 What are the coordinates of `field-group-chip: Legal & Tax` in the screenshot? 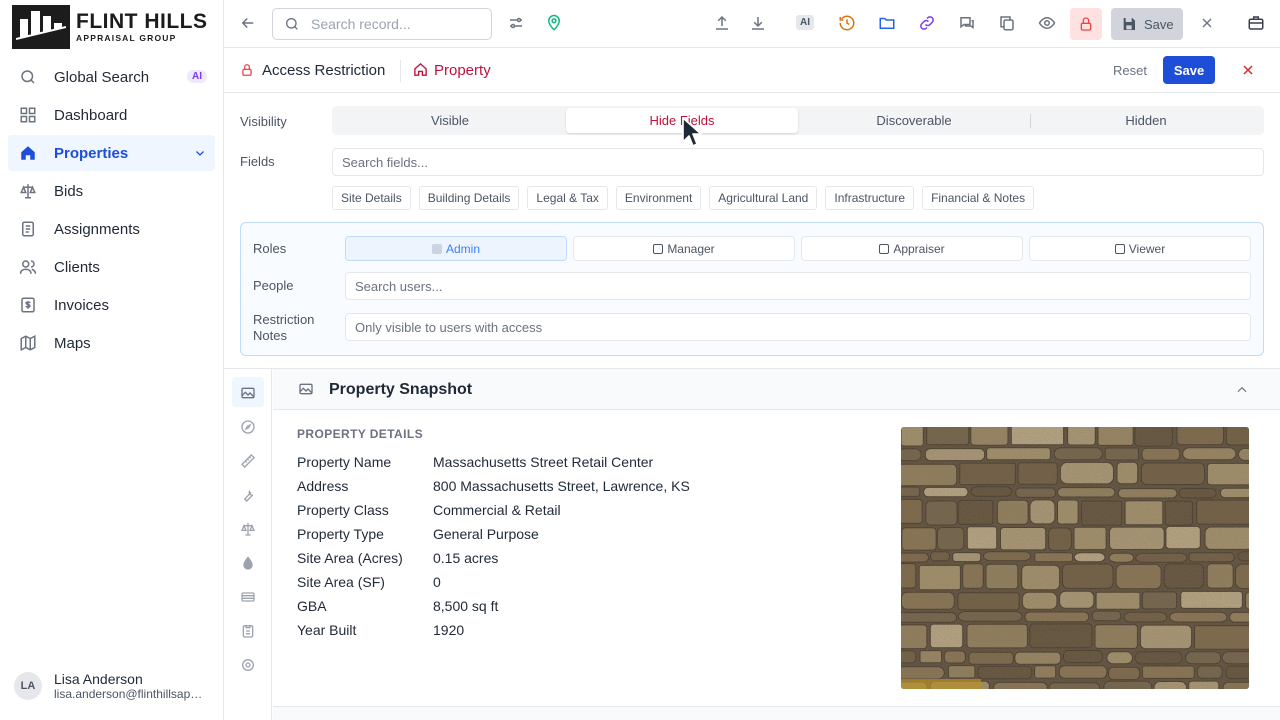 It's located at (567, 198).